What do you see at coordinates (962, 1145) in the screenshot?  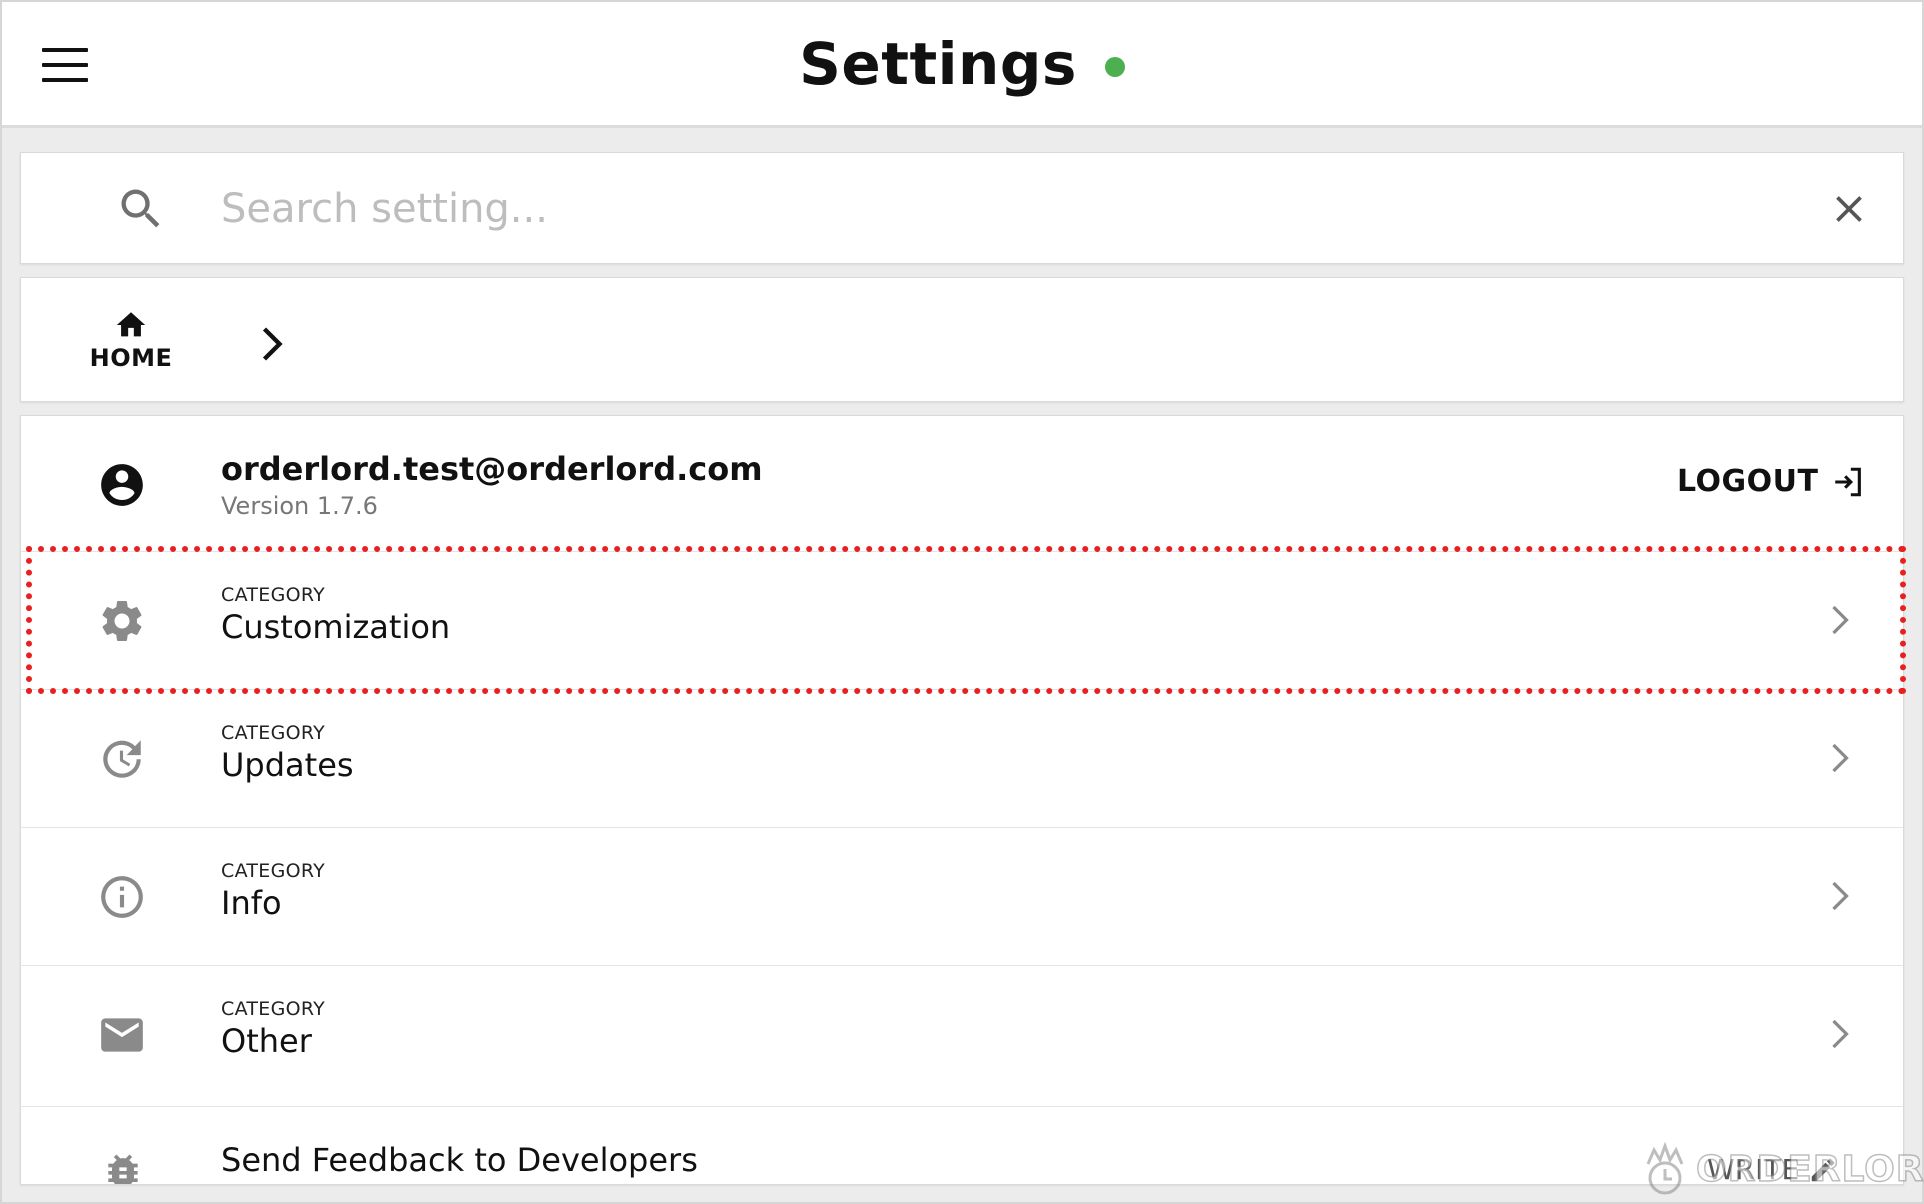 I see `feedback-row: Send Feedback to Developers WRITE` at bounding box center [962, 1145].